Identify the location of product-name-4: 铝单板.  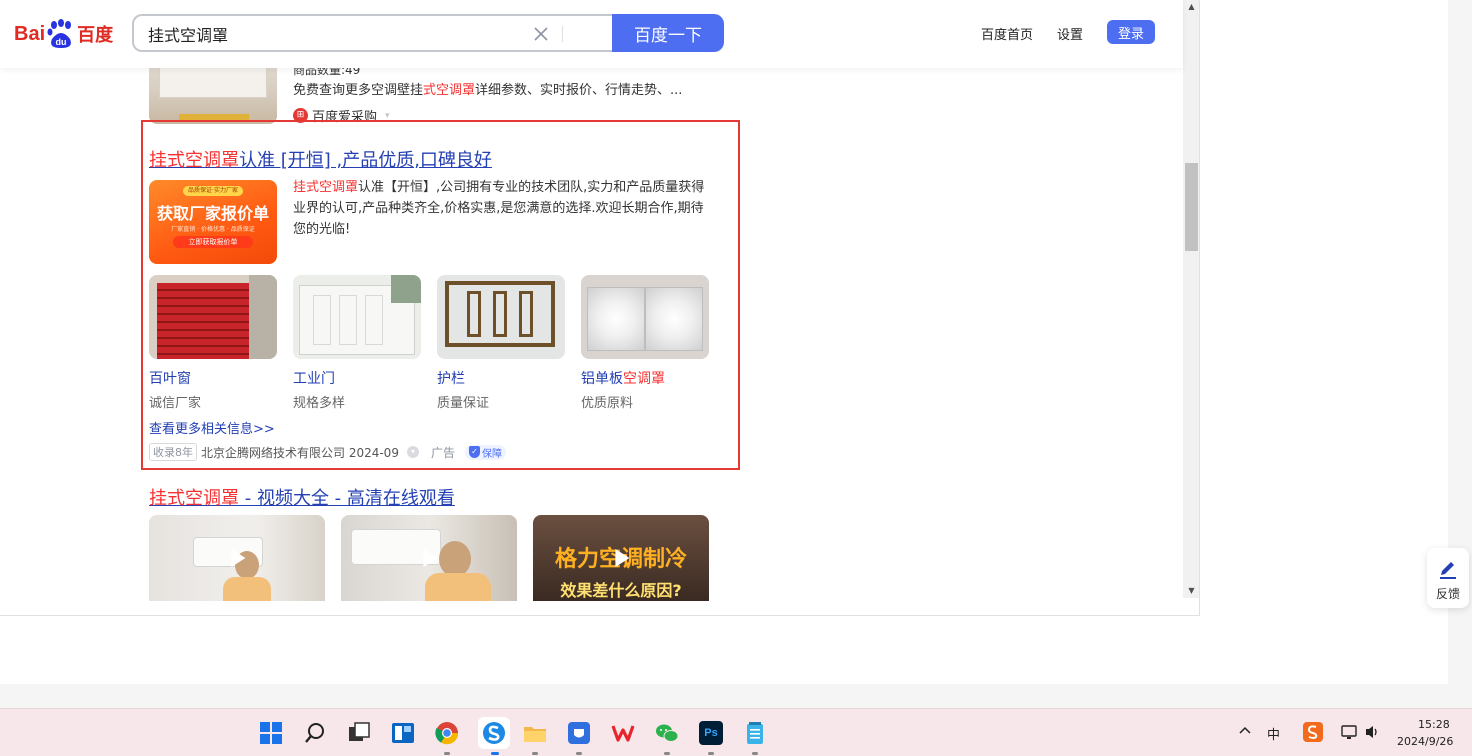
(602, 379).